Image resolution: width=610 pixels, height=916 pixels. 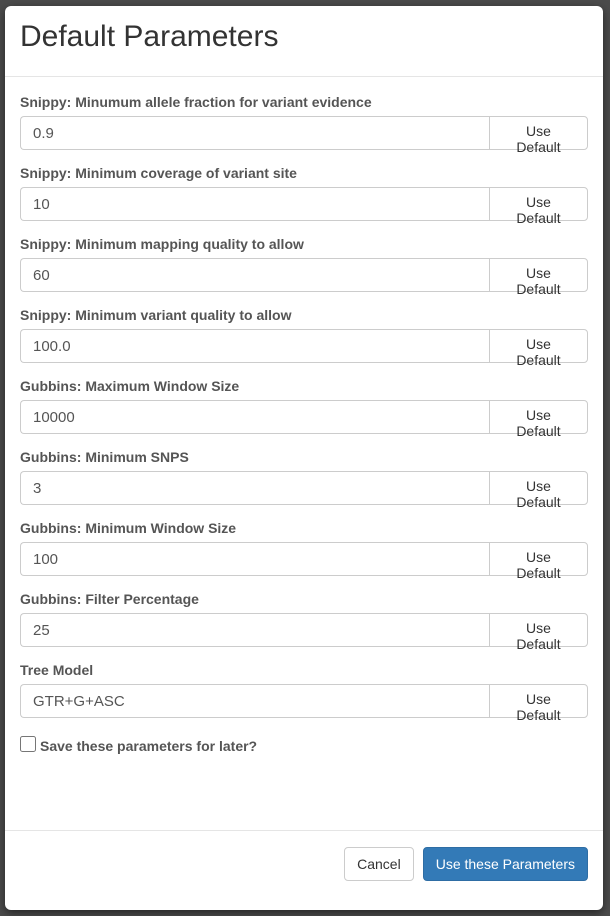 What do you see at coordinates (304, 870) in the screenshot?
I see `dialog-footer: Cancel Use these Parameters` at bounding box center [304, 870].